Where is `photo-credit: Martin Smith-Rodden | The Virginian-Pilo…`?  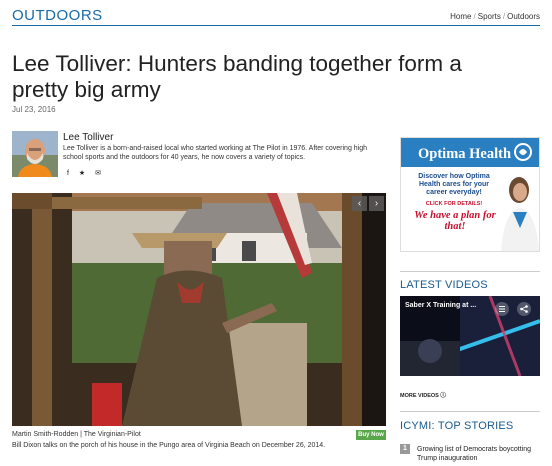
photo-credit: Martin Smith-Rodden | The Virginian-Pilo… is located at coordinates (76, 434).